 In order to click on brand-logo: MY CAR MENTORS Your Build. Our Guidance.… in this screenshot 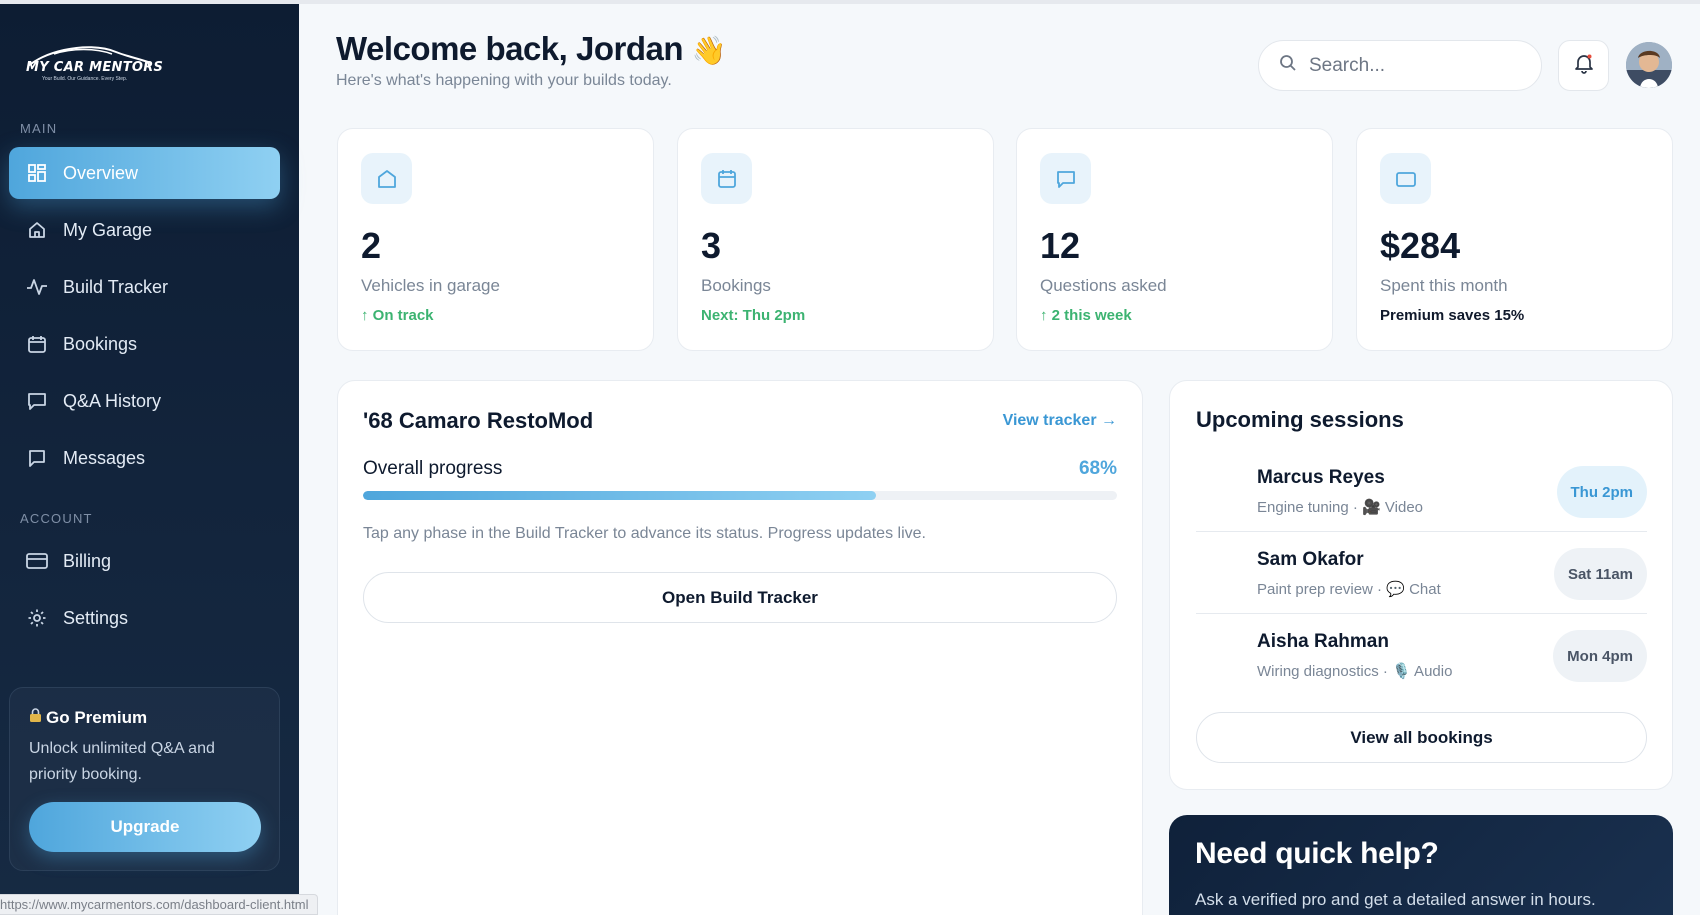, I will do `click(93, 62)`.